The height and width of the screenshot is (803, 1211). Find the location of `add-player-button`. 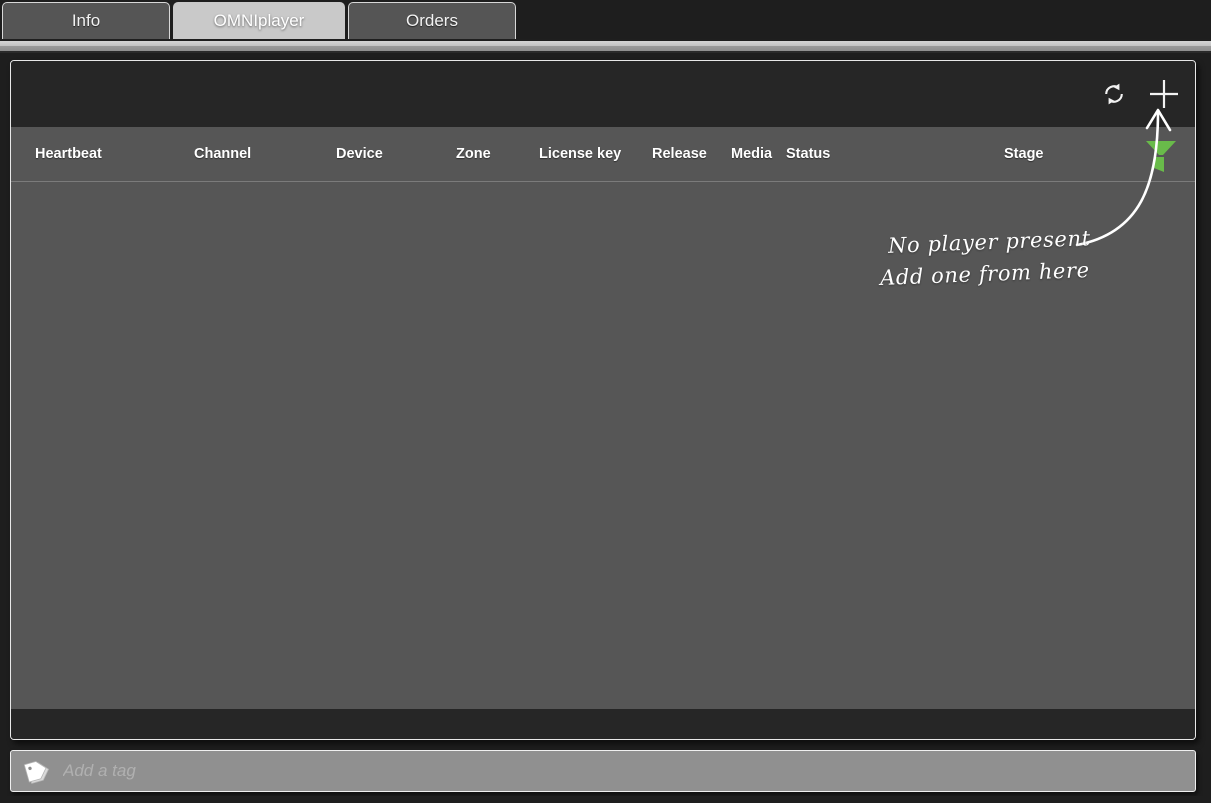

add-player-button is located at coordinates (1164, 94).